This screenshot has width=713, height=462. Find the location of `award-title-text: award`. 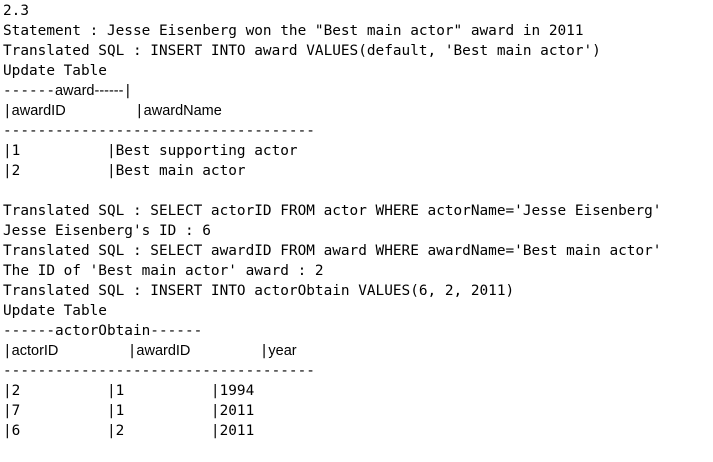

award-title-text: award is located at coordinates (74, 91).